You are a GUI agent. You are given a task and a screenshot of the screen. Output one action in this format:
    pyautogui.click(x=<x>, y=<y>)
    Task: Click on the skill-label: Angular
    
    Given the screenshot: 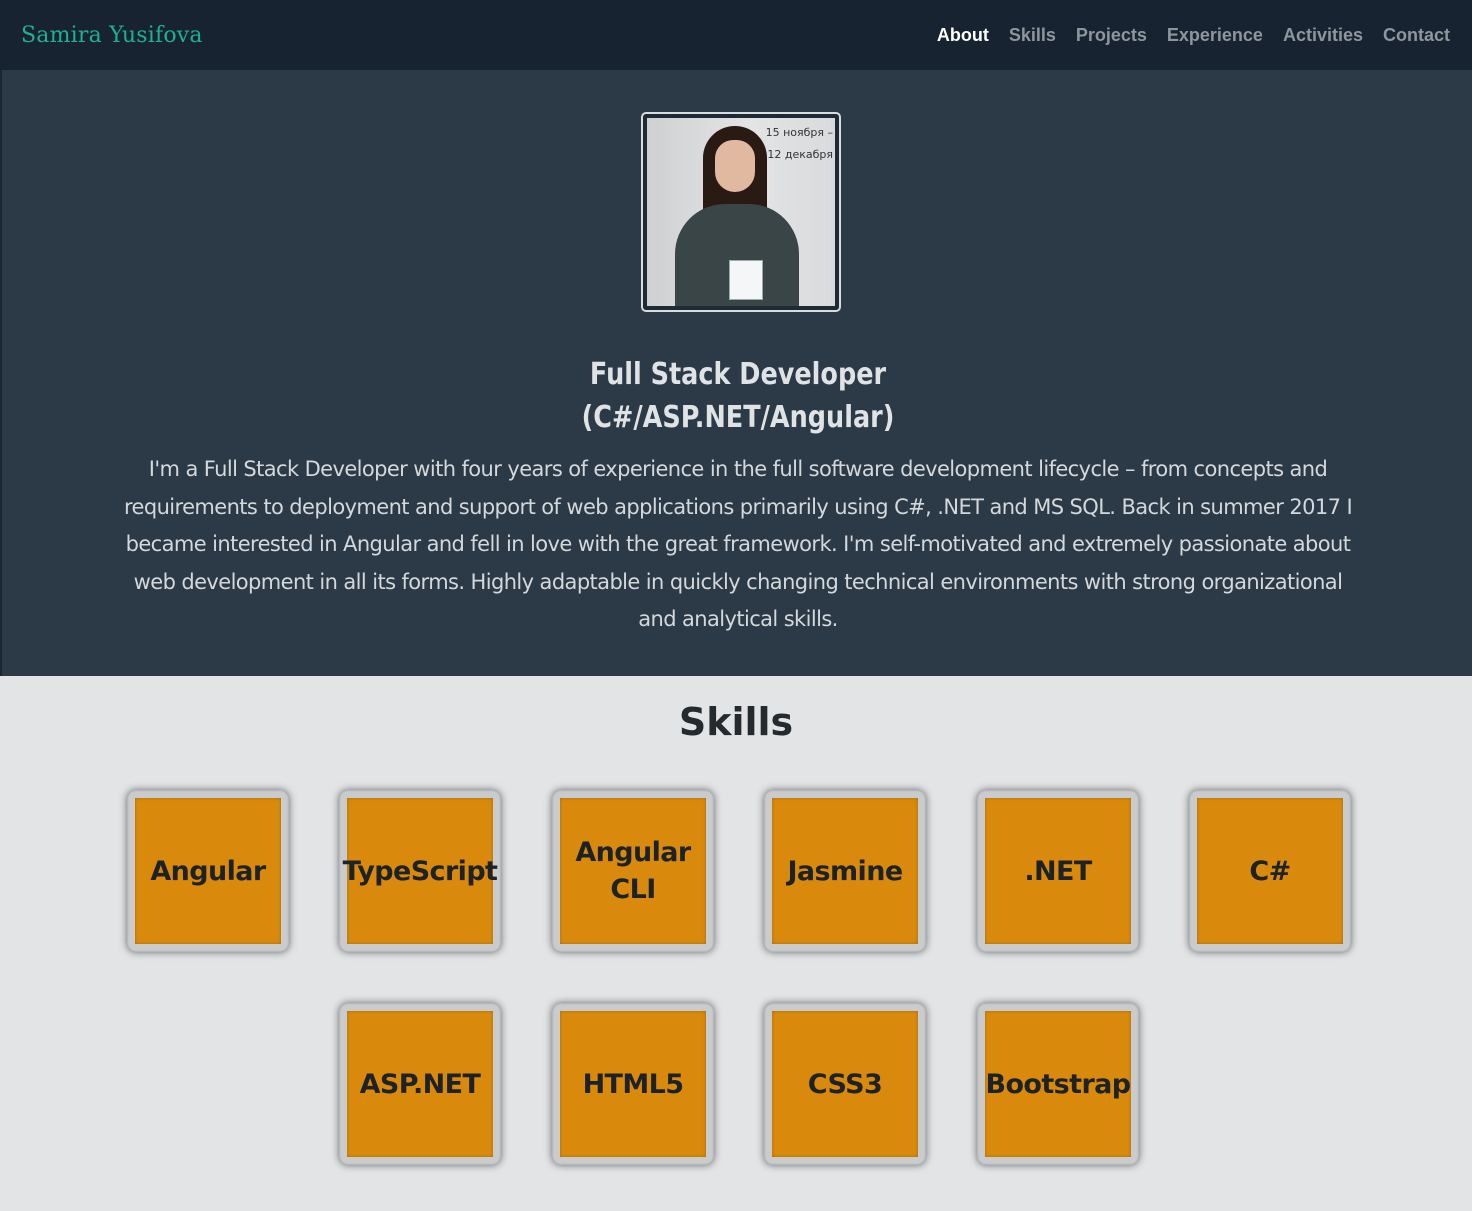 What is the action you would take?
    pyautogui.click(x=208, y=871)
    